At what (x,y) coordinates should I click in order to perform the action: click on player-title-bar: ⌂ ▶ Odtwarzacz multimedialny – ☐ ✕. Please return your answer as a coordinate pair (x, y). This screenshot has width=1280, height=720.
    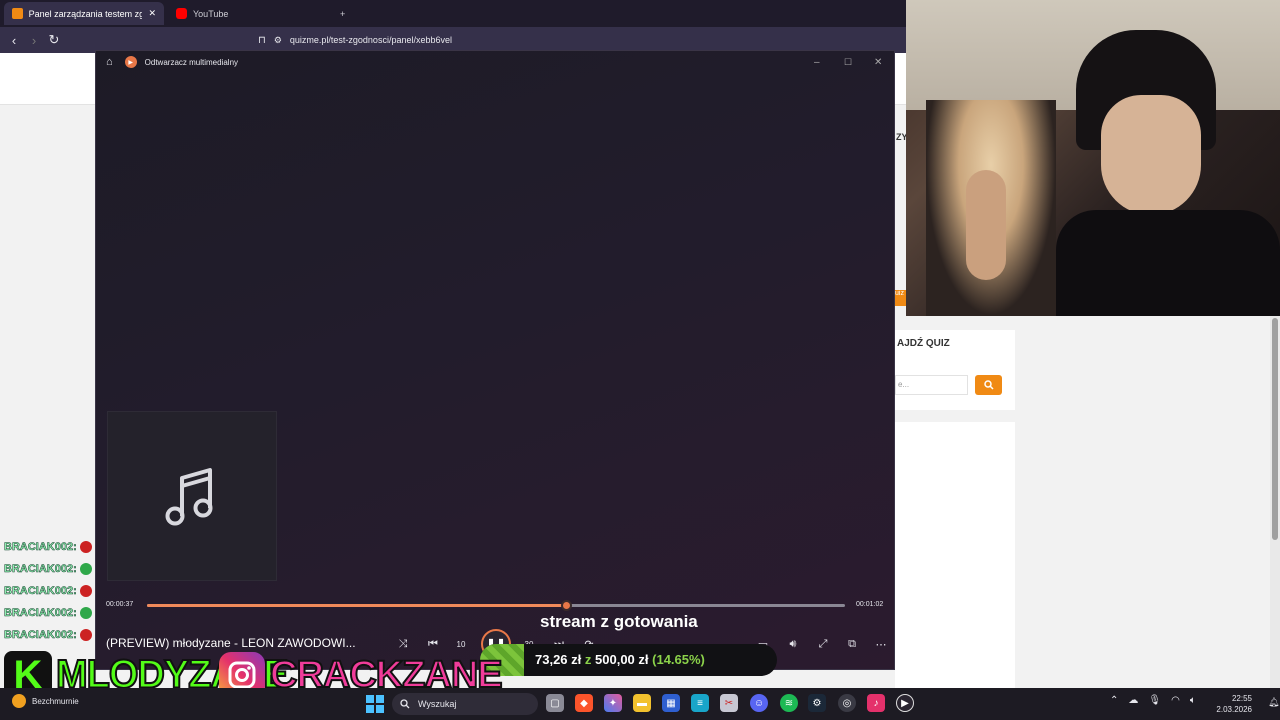
    Looking at the image, I should click on (496, 62).